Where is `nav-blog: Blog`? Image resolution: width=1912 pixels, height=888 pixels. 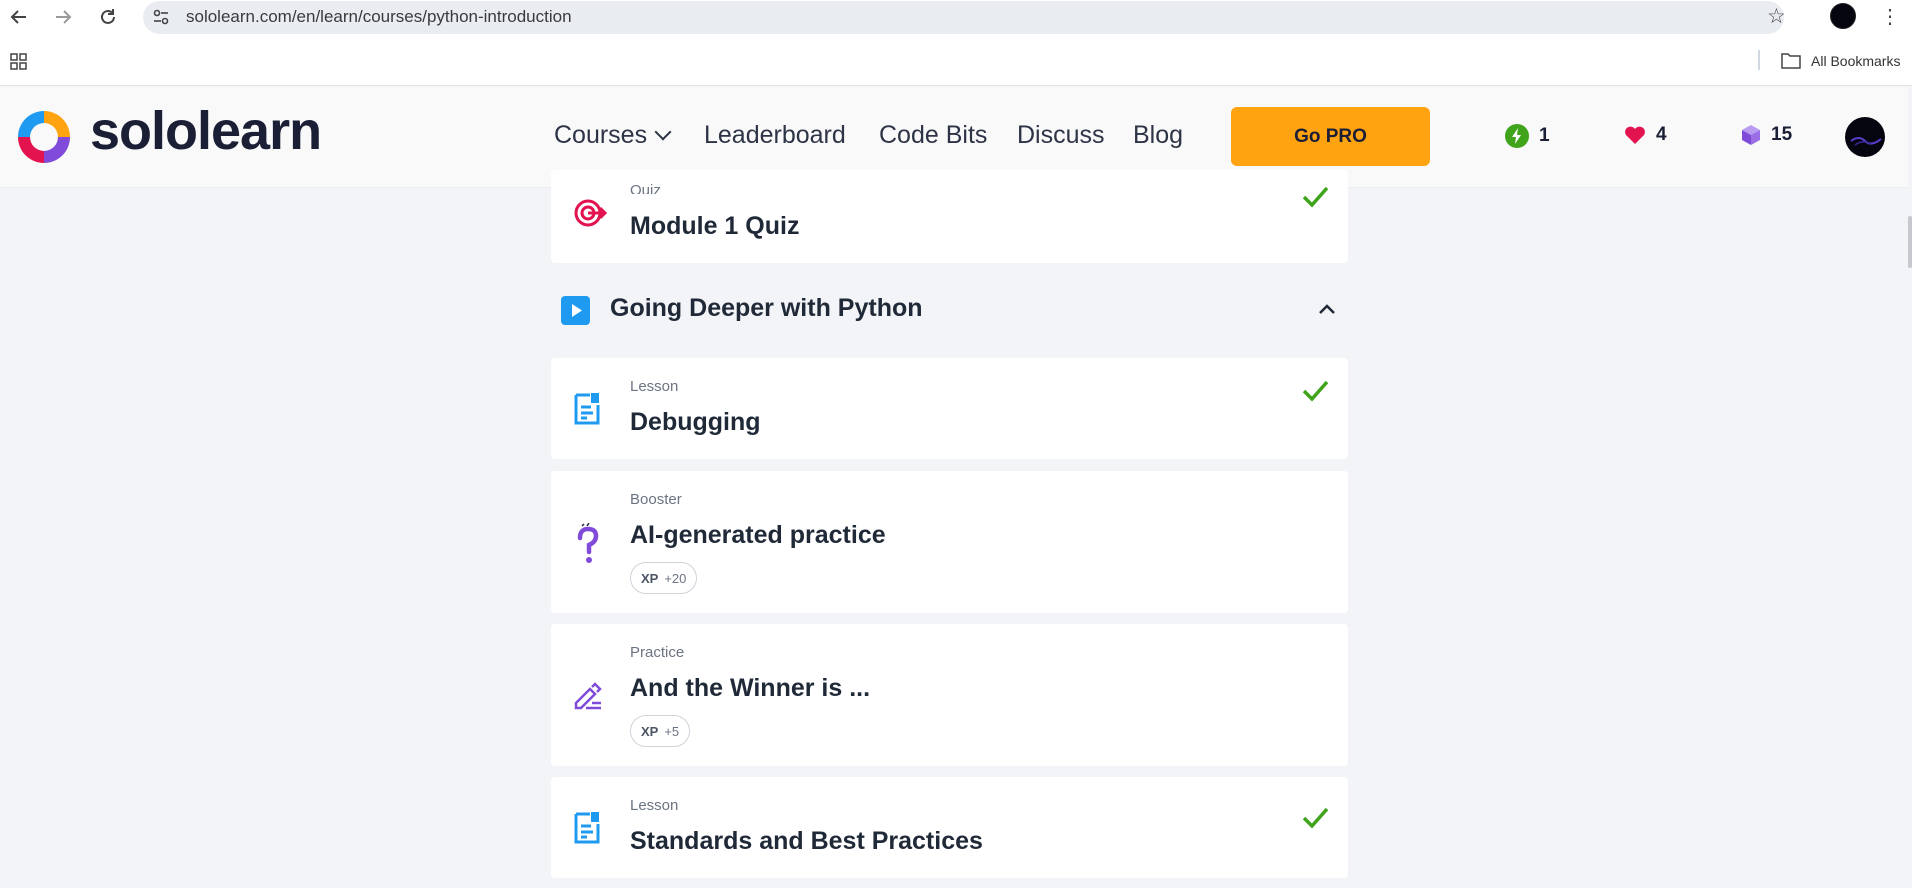
nav-blog: Blog is located at coordinates (1158, 135).